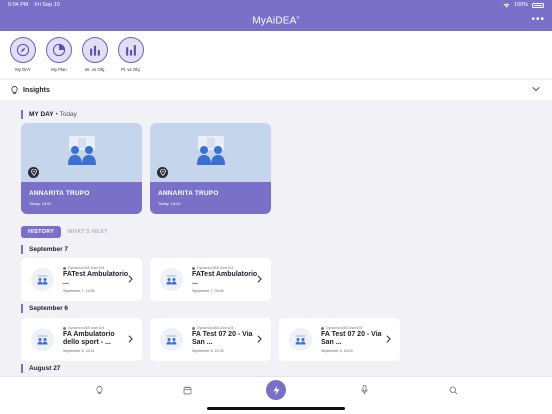  I want to click on calendar-icon, so click(187, 390).